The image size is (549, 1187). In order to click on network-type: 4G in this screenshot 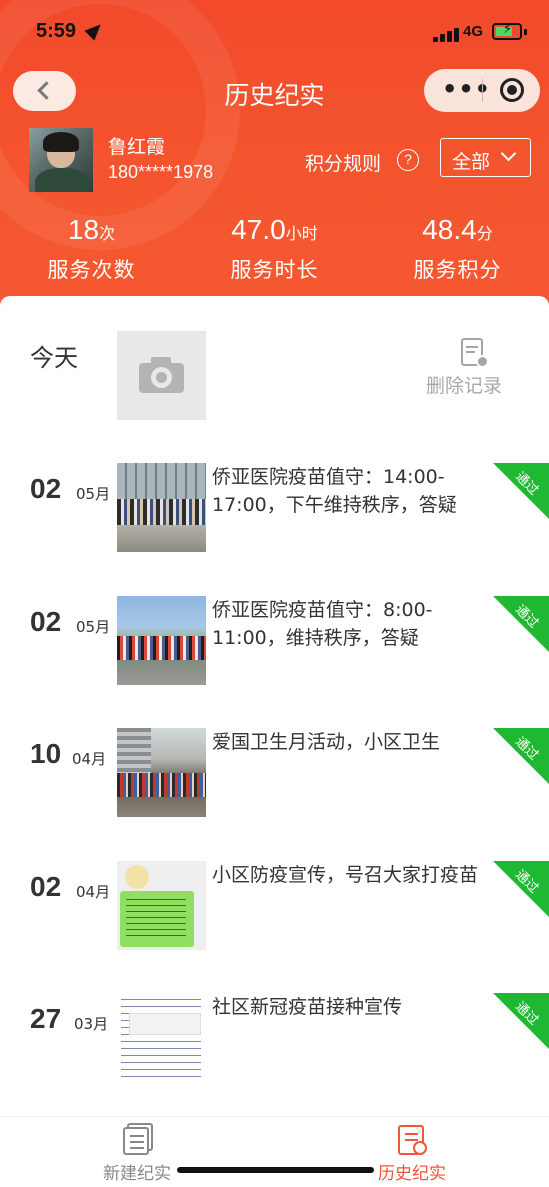, I will do `click(473, 31)`.